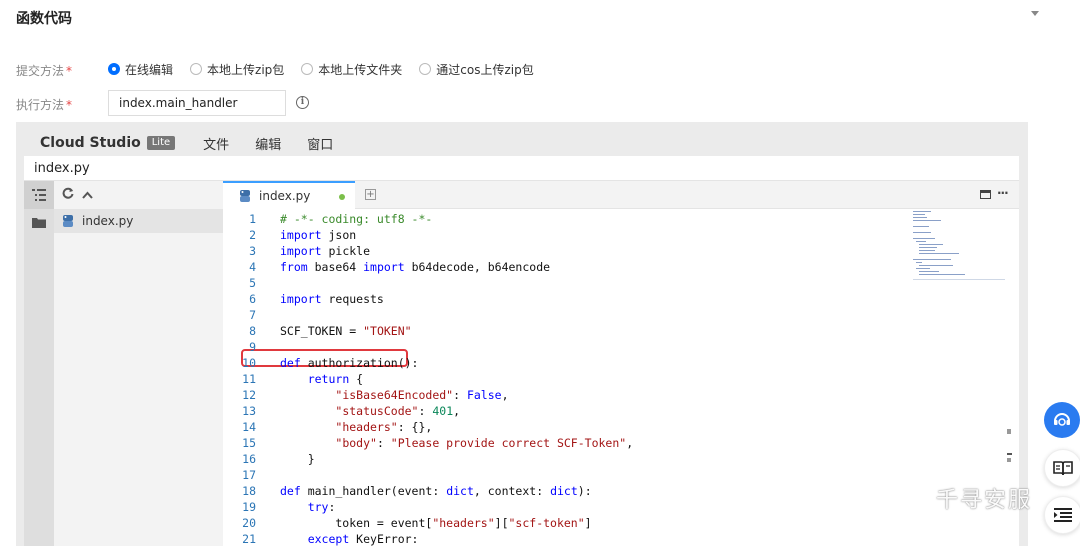  What do you see at coordinates (573, 235) in the screenshot?
I see `code-line: 2 import json` at bounding box center [573, 235].